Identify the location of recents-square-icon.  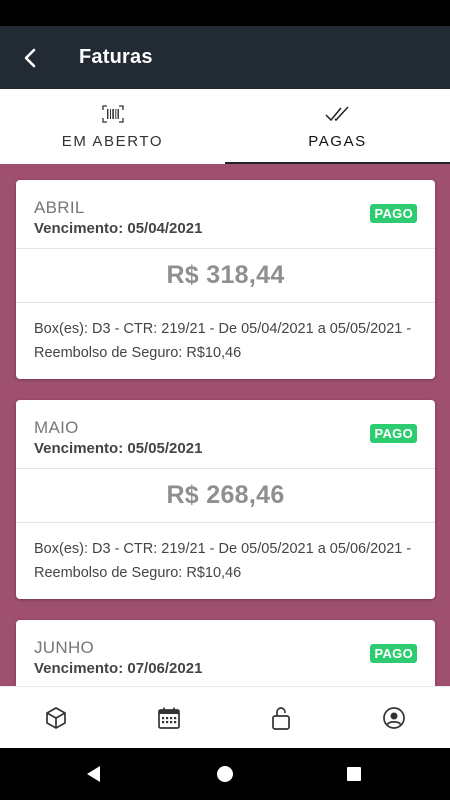
(354, 774).